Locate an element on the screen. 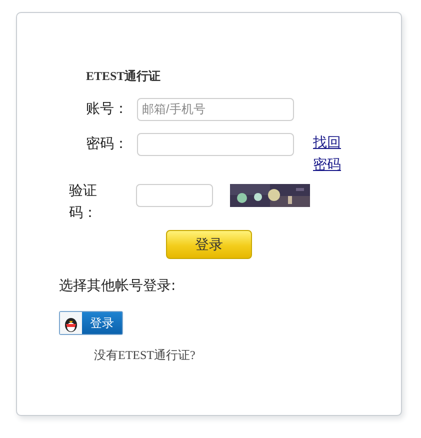 Image resolution: width=421 pixels, height=438 pixels. penguin-icon is located at coordinates (71, 323).